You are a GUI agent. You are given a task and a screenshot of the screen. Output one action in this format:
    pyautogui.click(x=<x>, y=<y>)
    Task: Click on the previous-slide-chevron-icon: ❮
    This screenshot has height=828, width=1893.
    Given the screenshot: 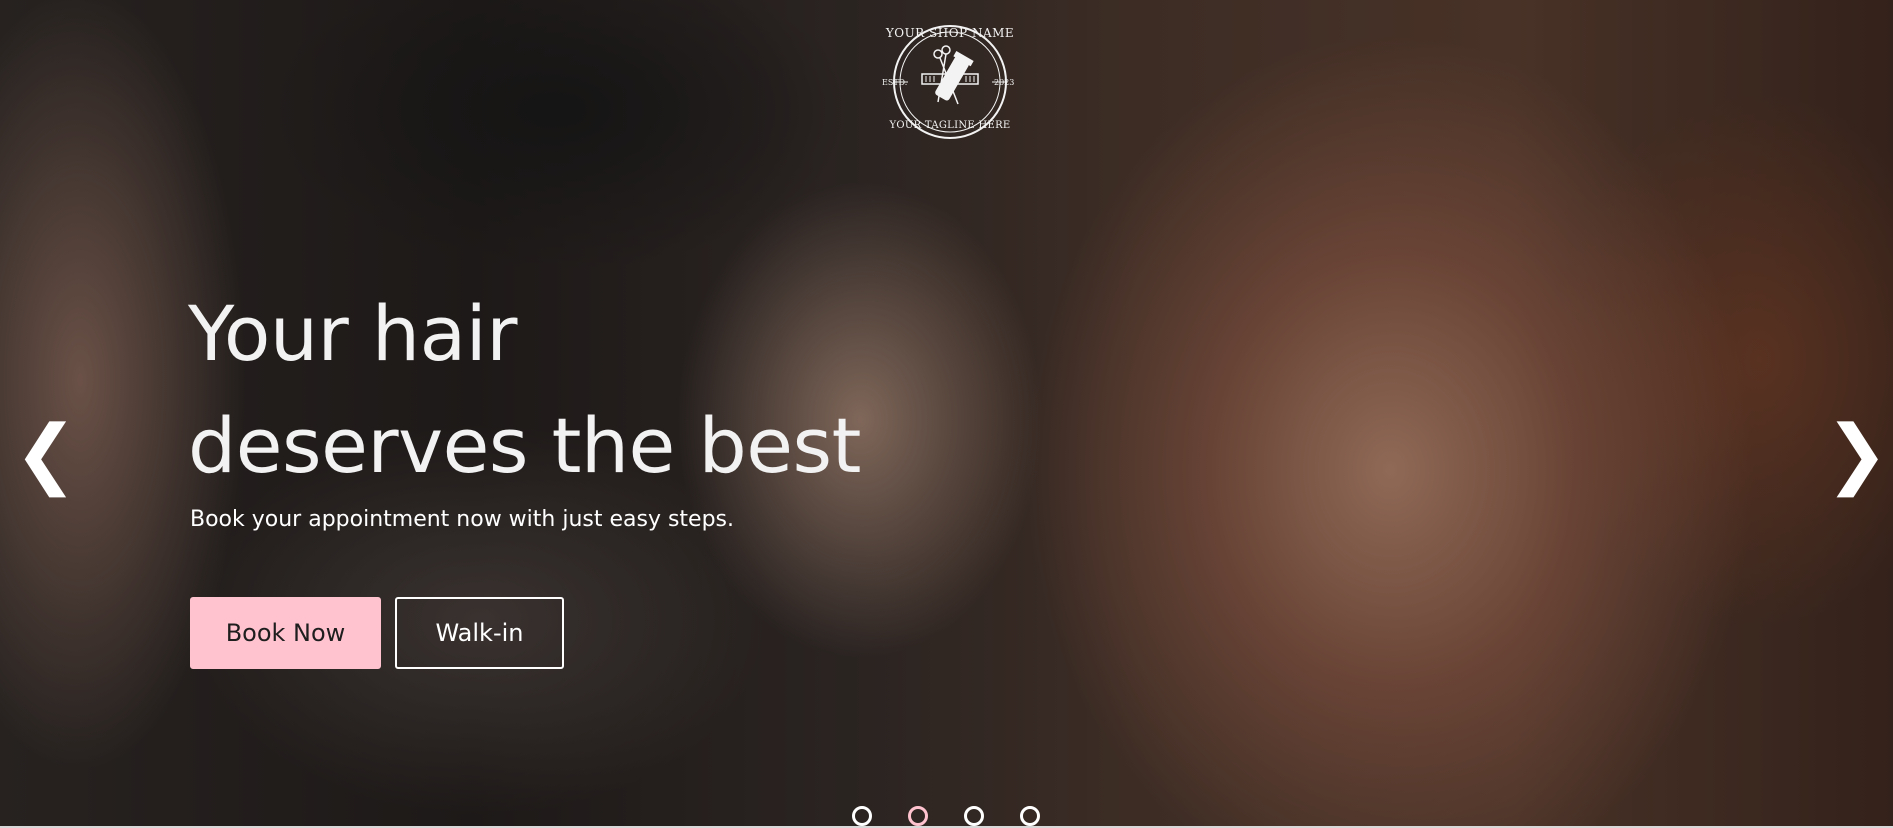 What is the action you would take?
    pyautogui.click(x=46, y=453)
    